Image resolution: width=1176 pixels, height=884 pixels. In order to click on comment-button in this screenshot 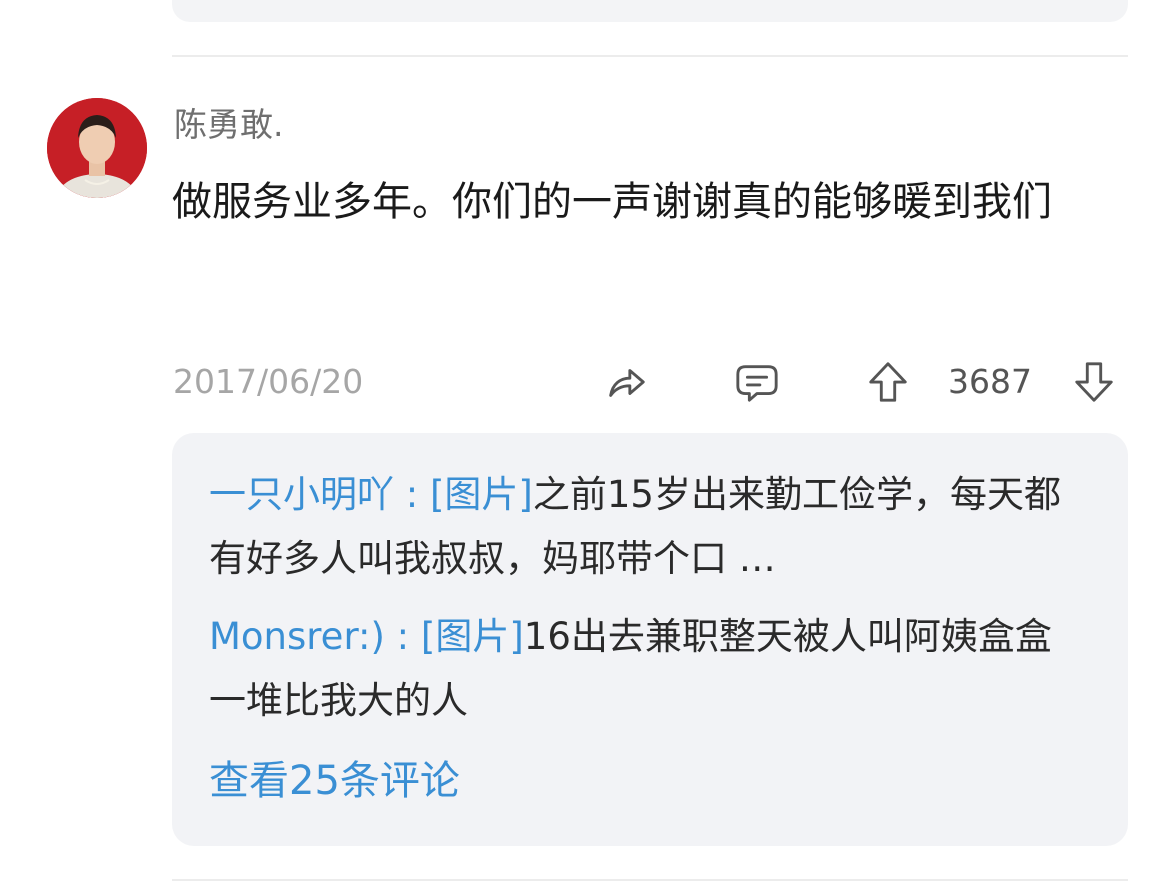, I will do `click(757, 382)`.